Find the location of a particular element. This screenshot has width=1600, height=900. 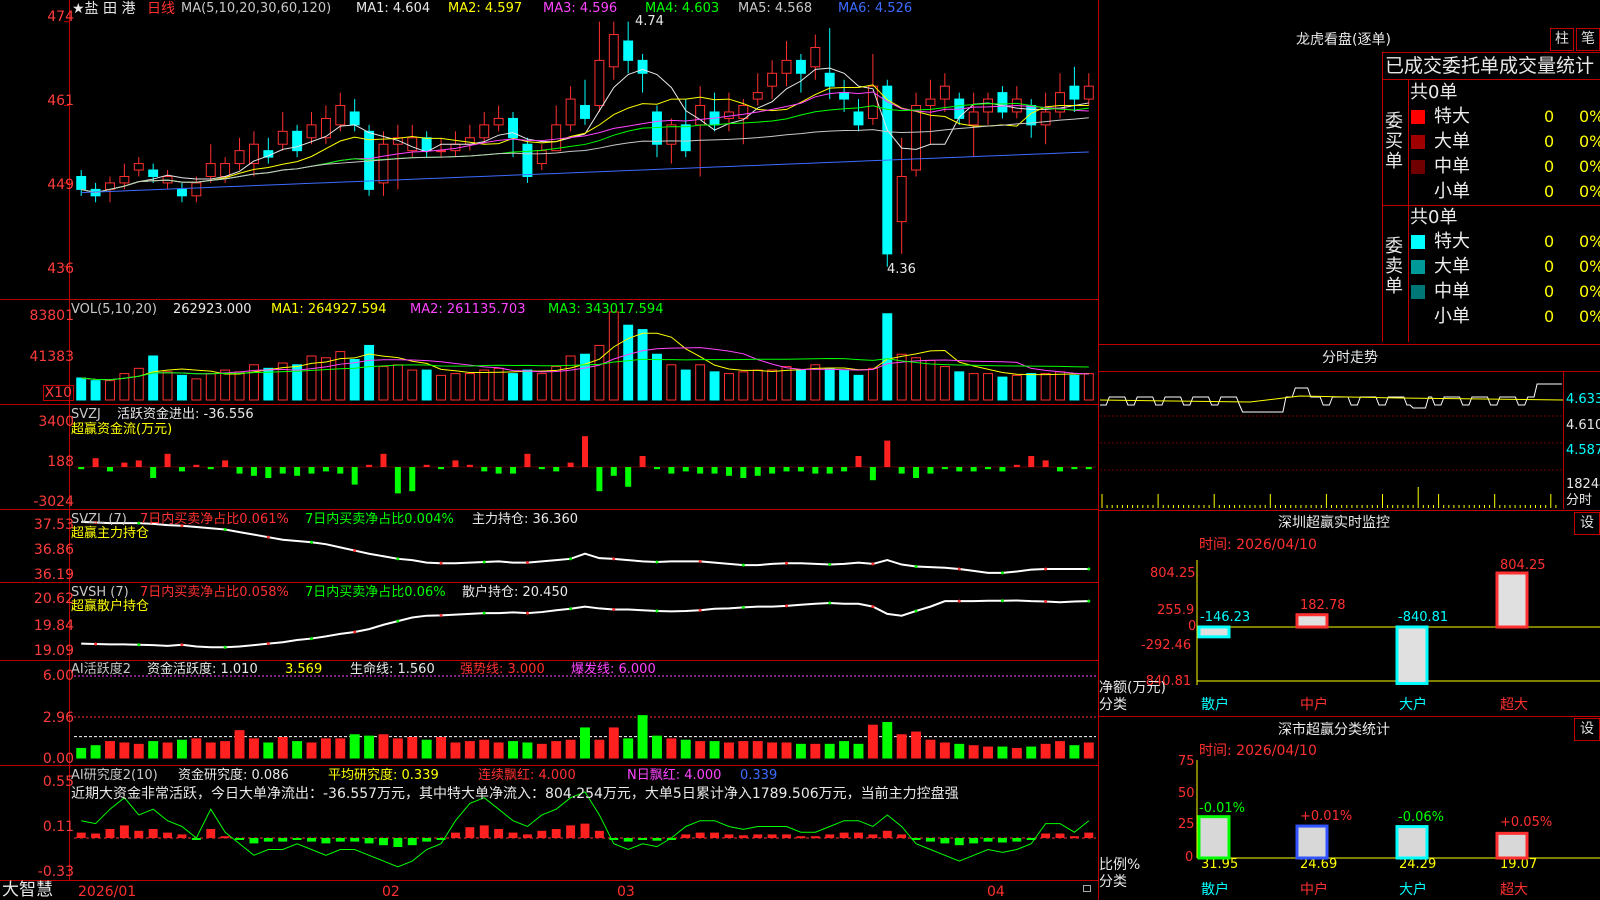

ma6-value: MA6: 4.526 is located at coordinates (875, 8).